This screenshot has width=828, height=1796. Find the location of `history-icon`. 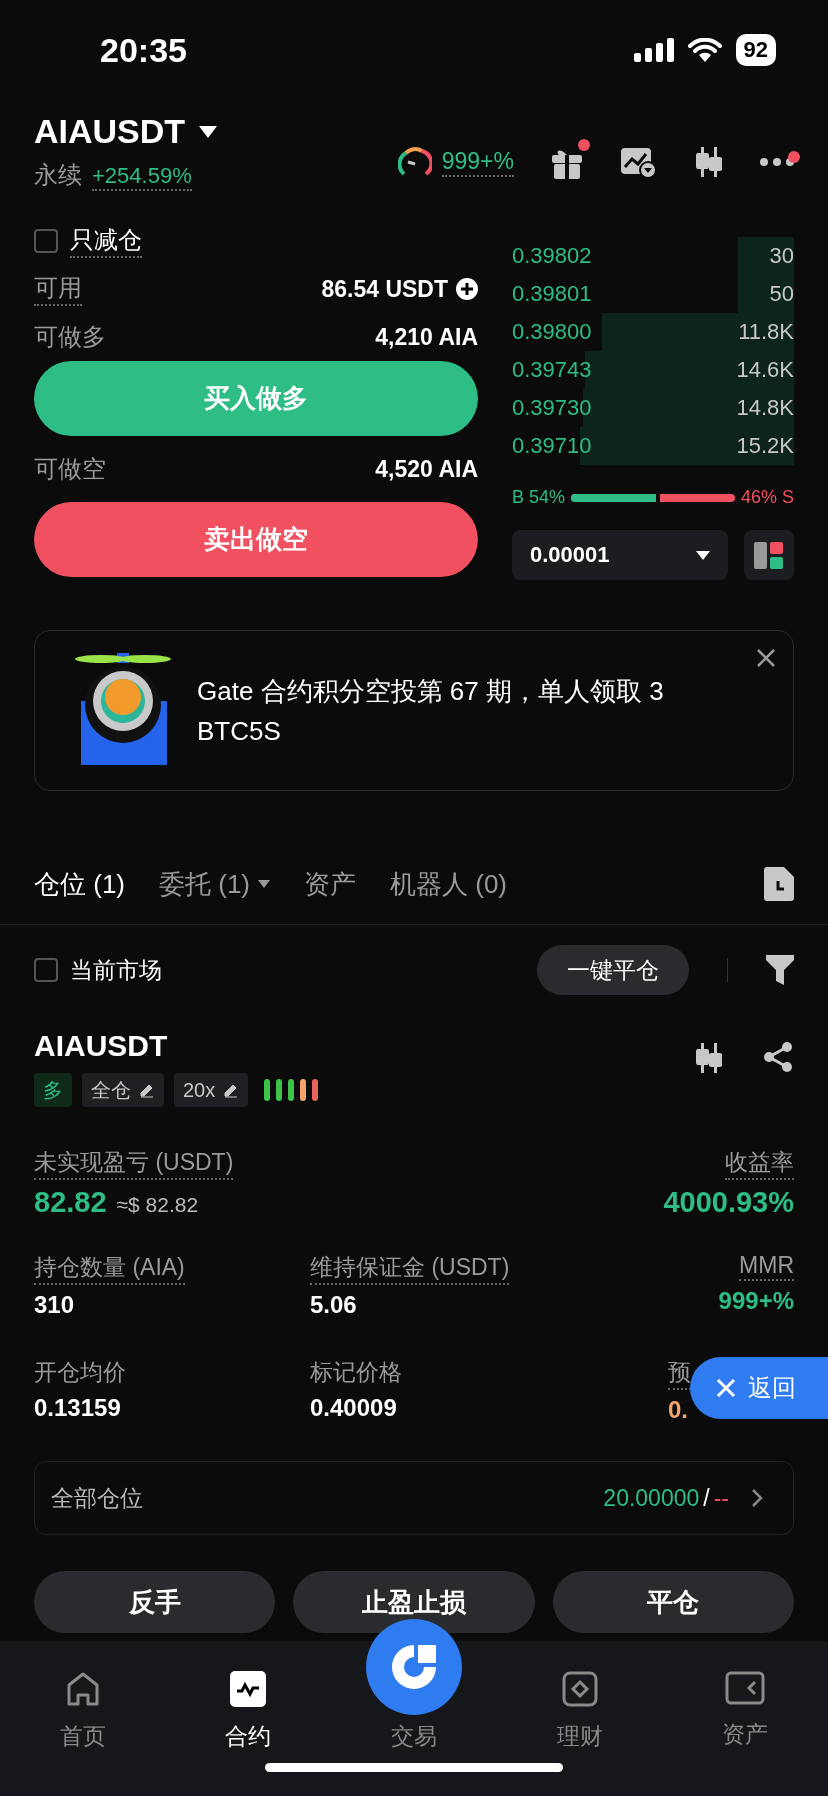

history-icon is located at coordinates (779, 884).